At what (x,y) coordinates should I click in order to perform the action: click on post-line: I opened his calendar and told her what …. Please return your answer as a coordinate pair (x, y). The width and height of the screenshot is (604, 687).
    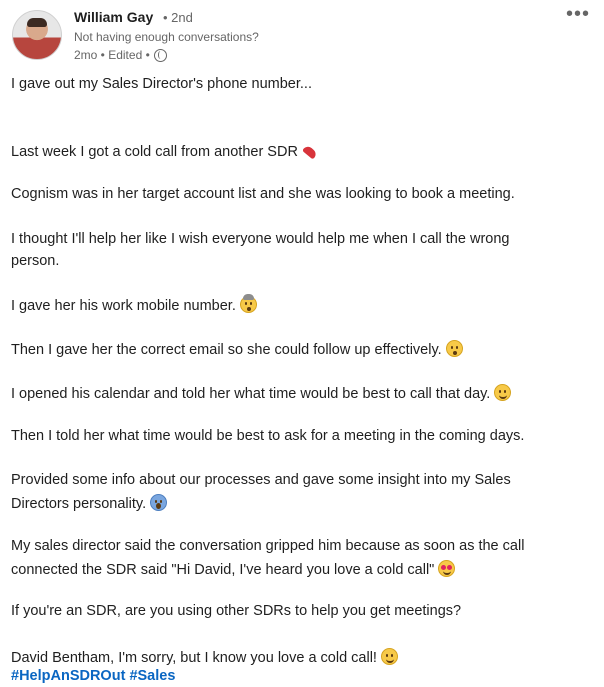
    Looking at the image, I should click on (261, 393).